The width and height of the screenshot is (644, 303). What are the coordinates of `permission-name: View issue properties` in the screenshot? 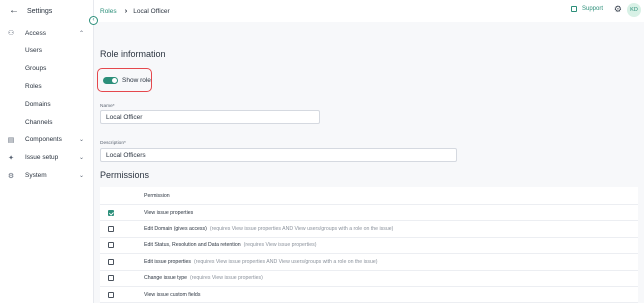 It's located at (169, 212).